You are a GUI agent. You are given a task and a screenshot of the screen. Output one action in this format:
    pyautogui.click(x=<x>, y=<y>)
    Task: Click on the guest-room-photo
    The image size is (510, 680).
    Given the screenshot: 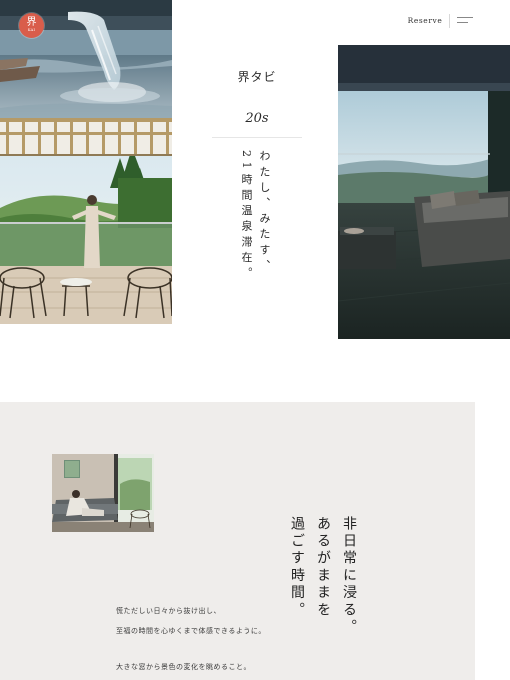 What is the action you would take?
    pyautogui.click(x=103, y=493)
    